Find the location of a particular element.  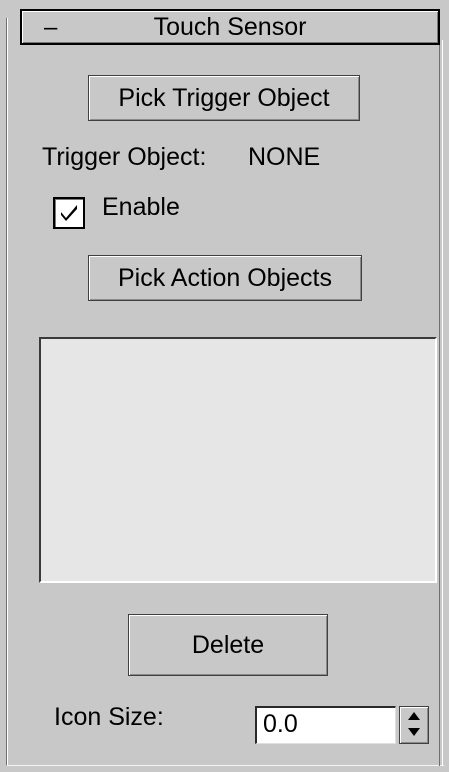

enable-label: Enable is located at coordinates (141, 207).